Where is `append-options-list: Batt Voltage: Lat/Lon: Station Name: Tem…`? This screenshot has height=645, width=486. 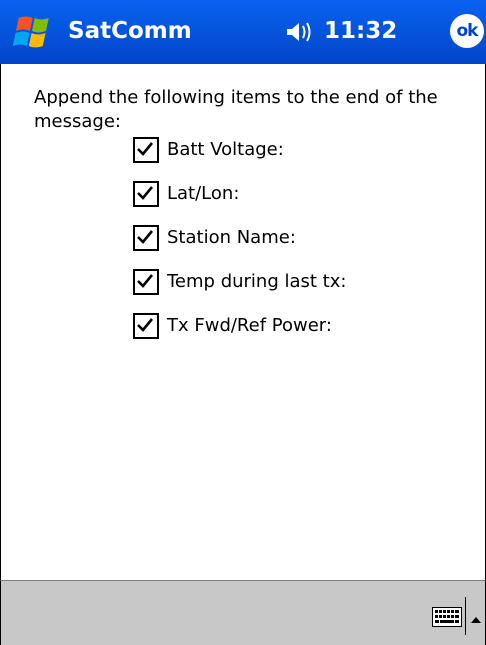 append-options-list: Batt Voltage: Lat/Lon: Station Name: Tem… is located at coordinates (239, 247).